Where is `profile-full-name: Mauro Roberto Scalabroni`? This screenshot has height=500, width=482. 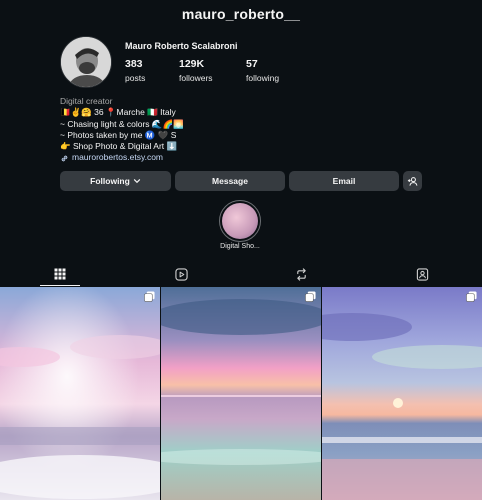
profile-full-name: Mauro Roberto Scalabroni is located at coordinates (181, 46).